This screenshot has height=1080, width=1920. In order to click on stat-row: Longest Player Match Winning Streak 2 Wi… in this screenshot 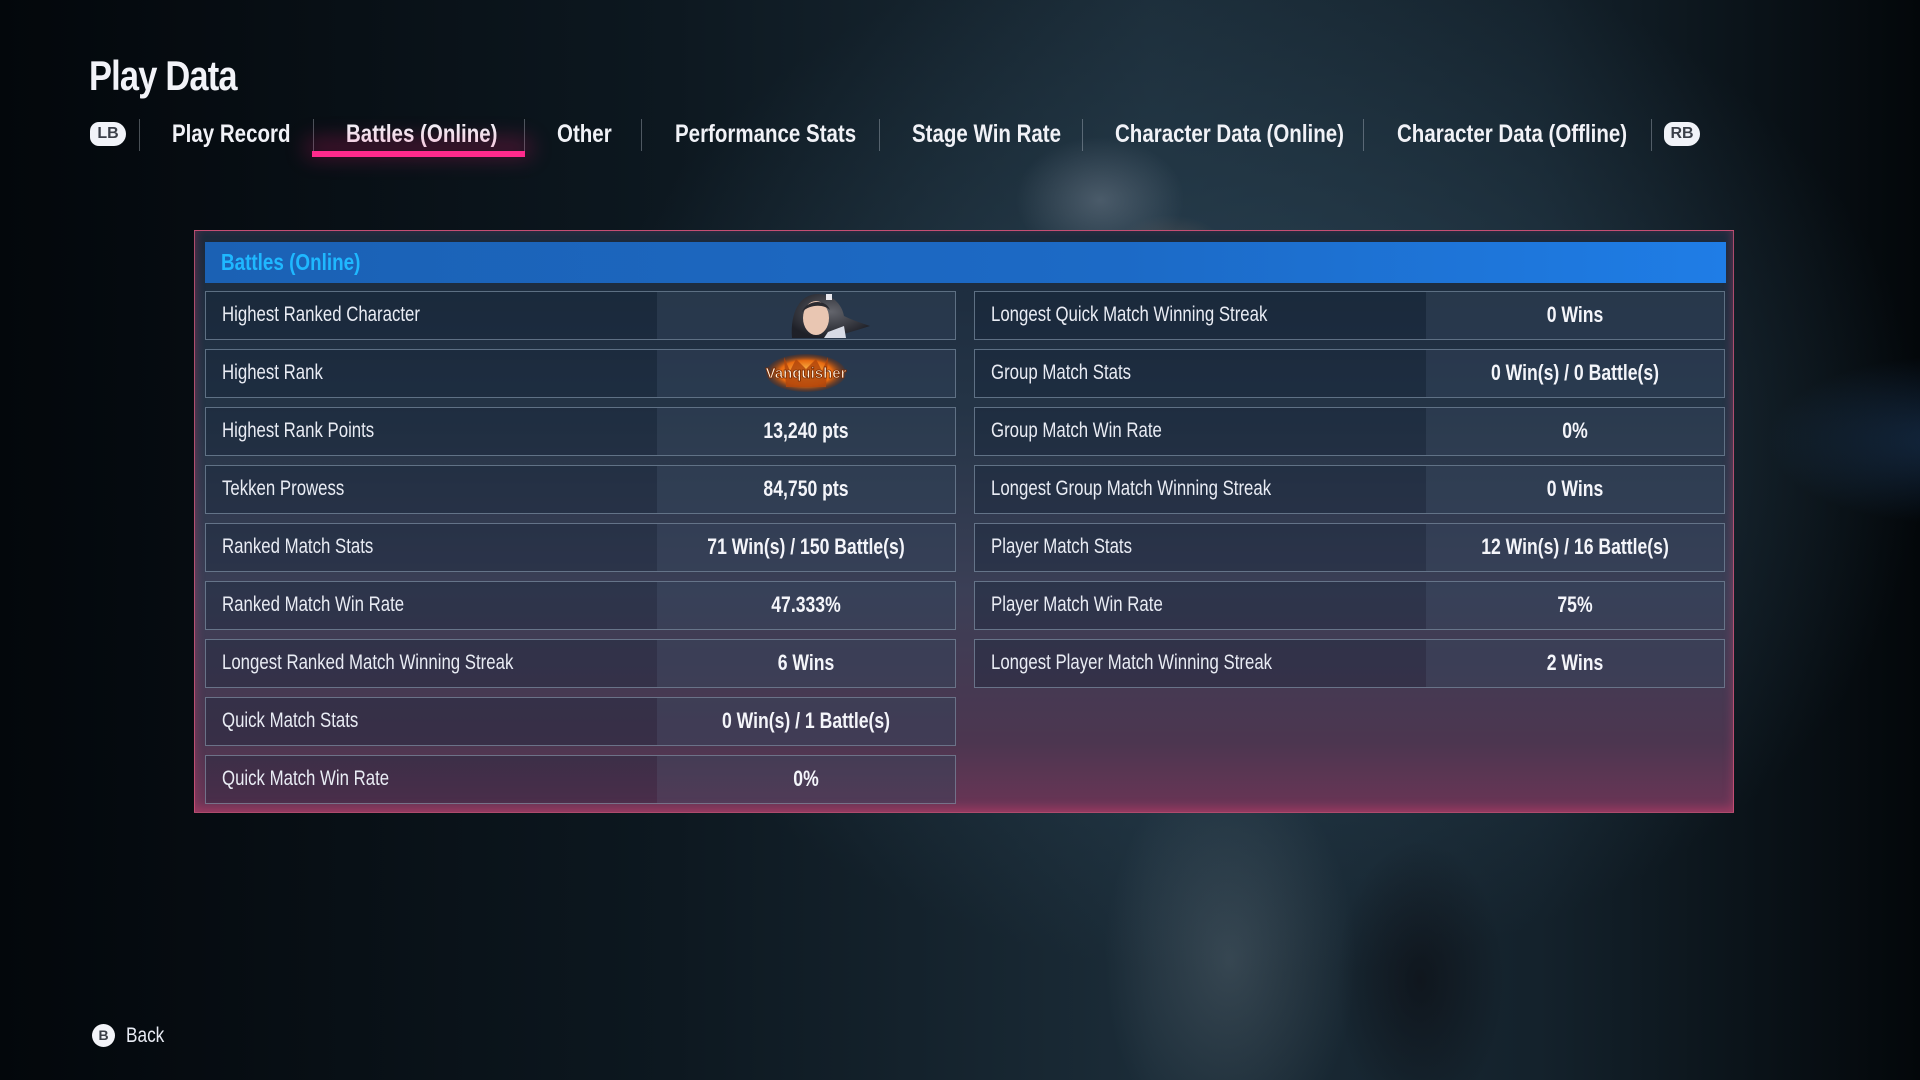, I will do `click(1349, 663)`.